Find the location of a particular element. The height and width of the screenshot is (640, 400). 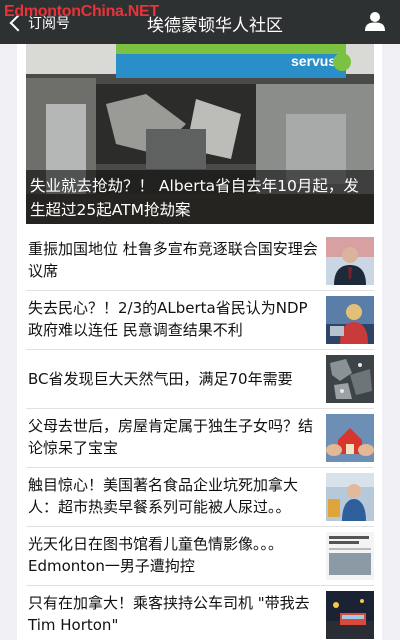

list-item: 父母去世后，房屋肯定属于独生子女吗？结论惊呆了宝宝 is located at coordinates (200, 438).